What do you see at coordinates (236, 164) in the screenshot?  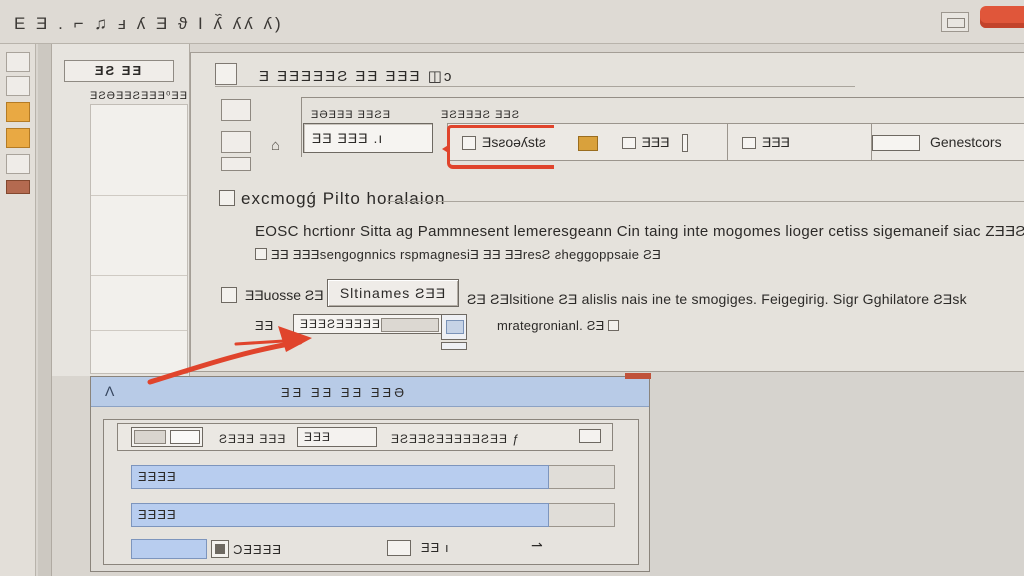 I see `tool-align-icon` at bounding box center [236, 164].